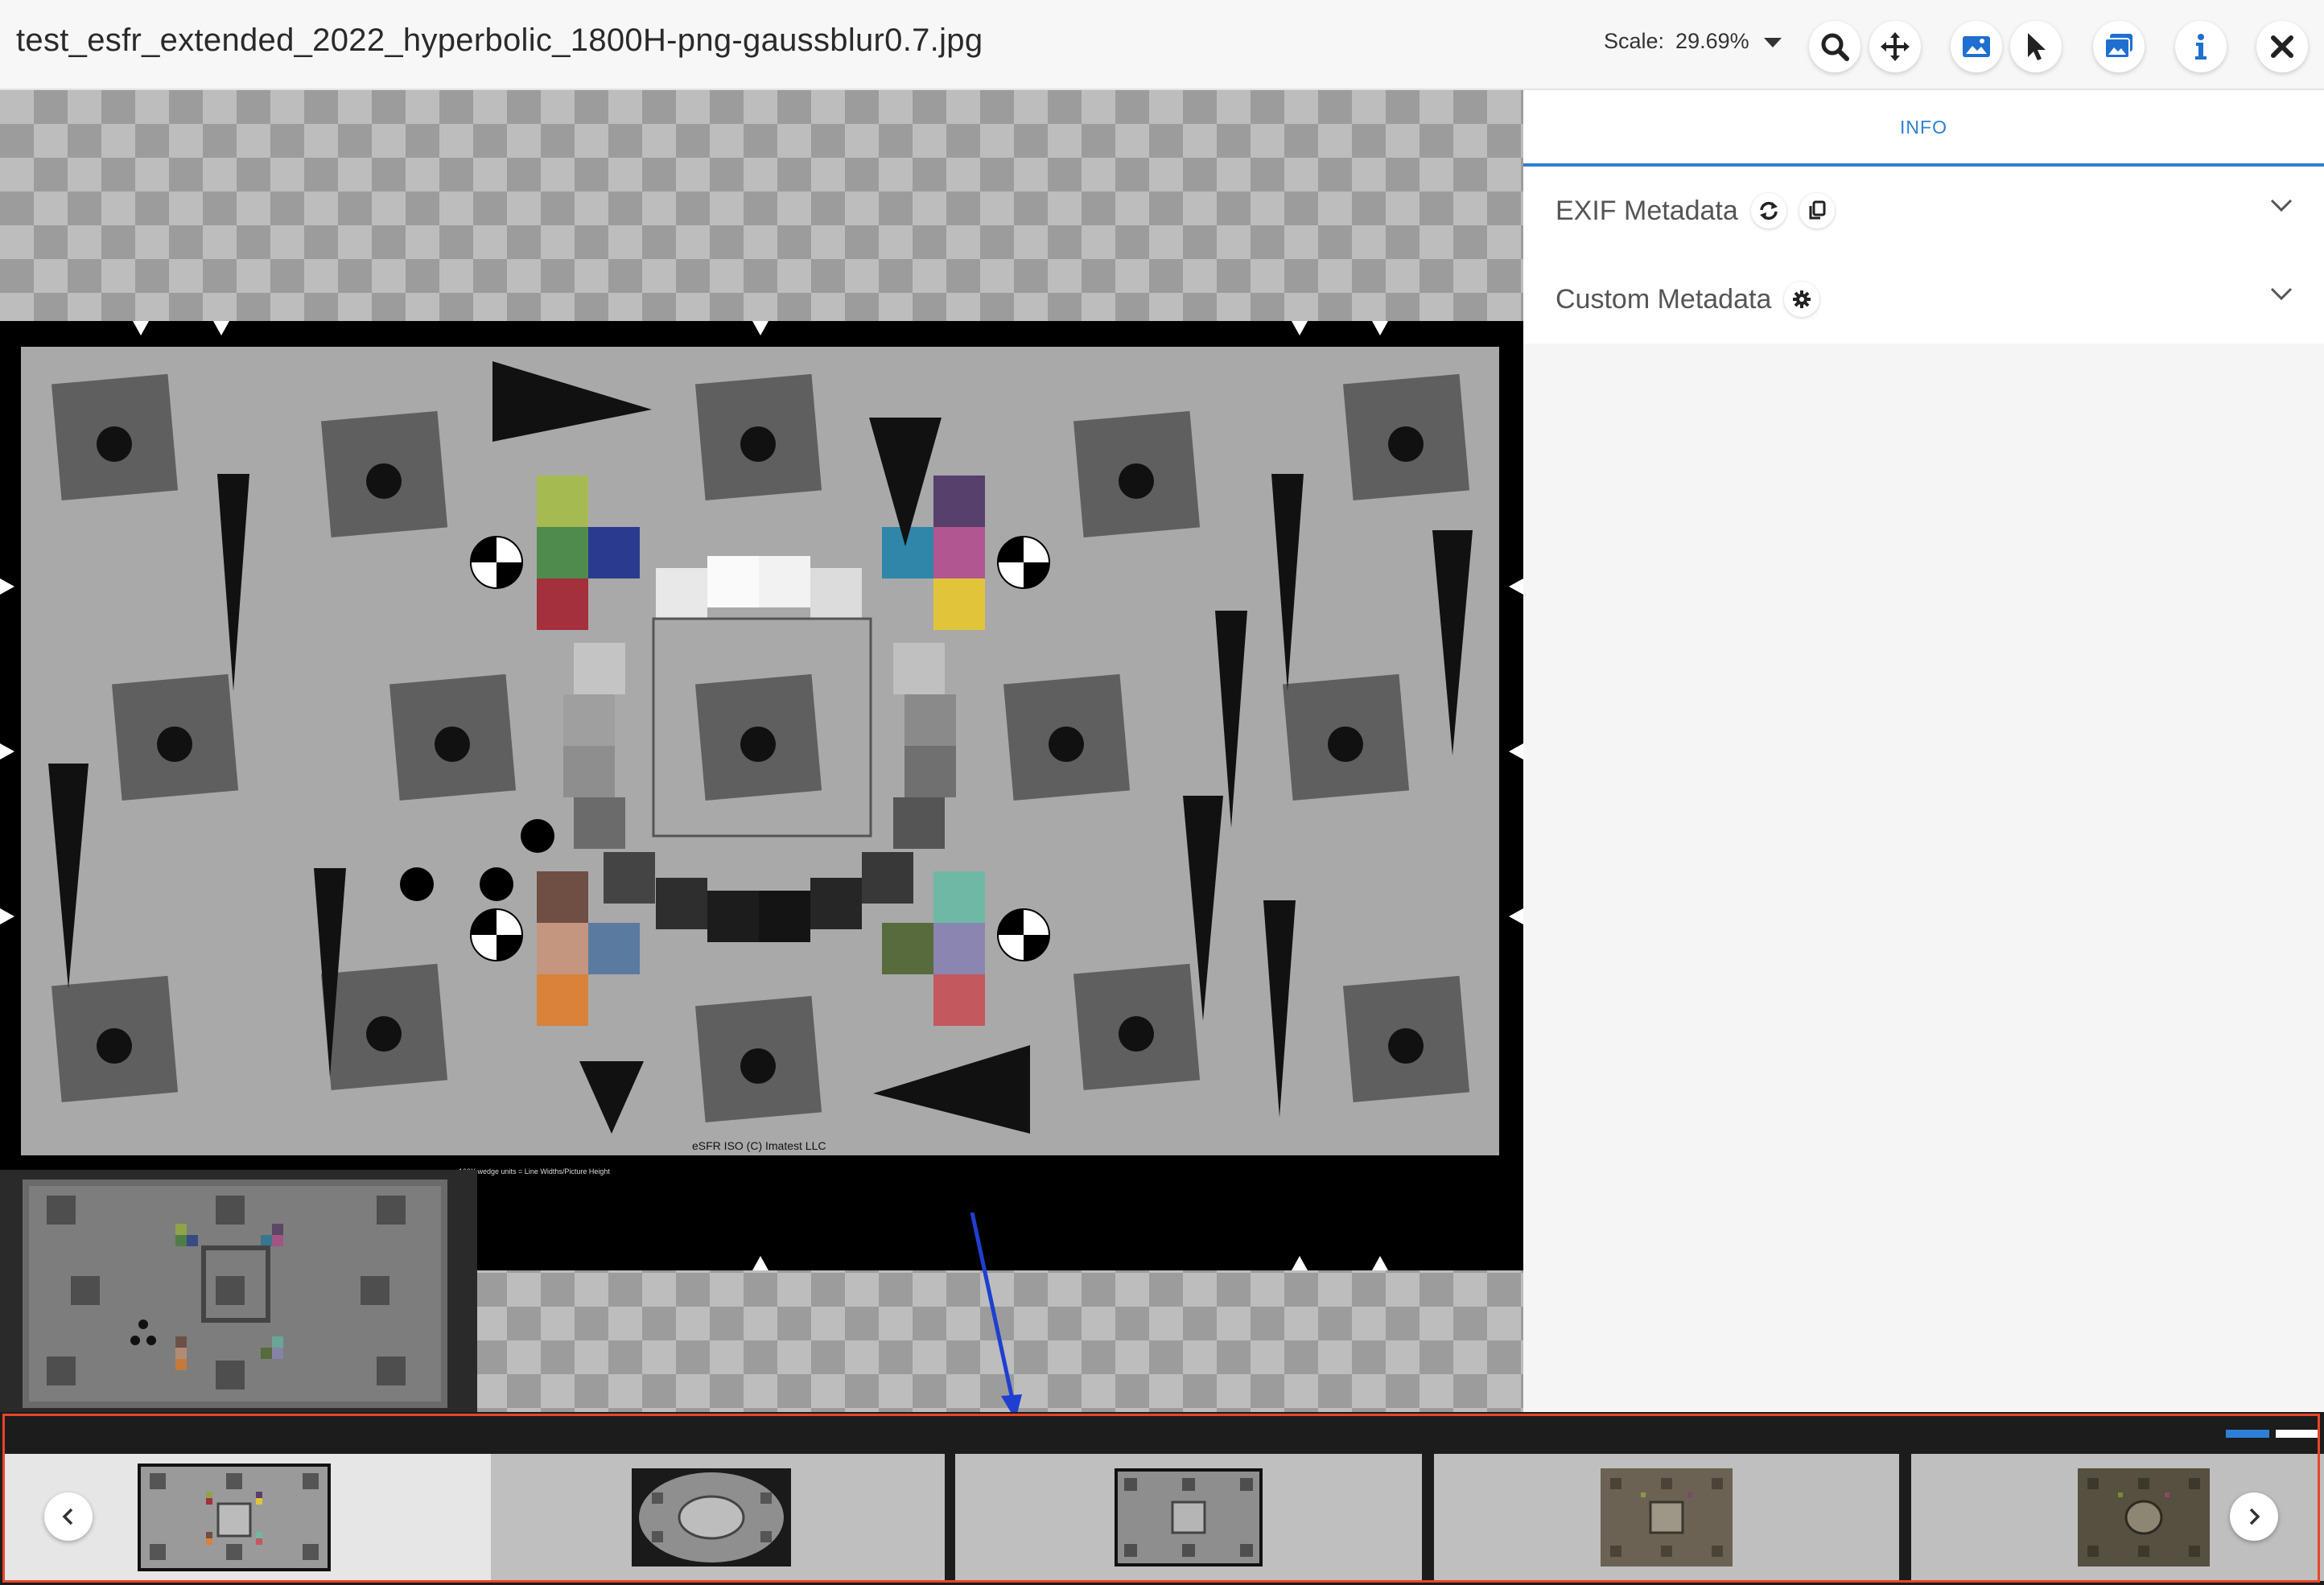  I want to click on info-icon, so click(2201, 47).